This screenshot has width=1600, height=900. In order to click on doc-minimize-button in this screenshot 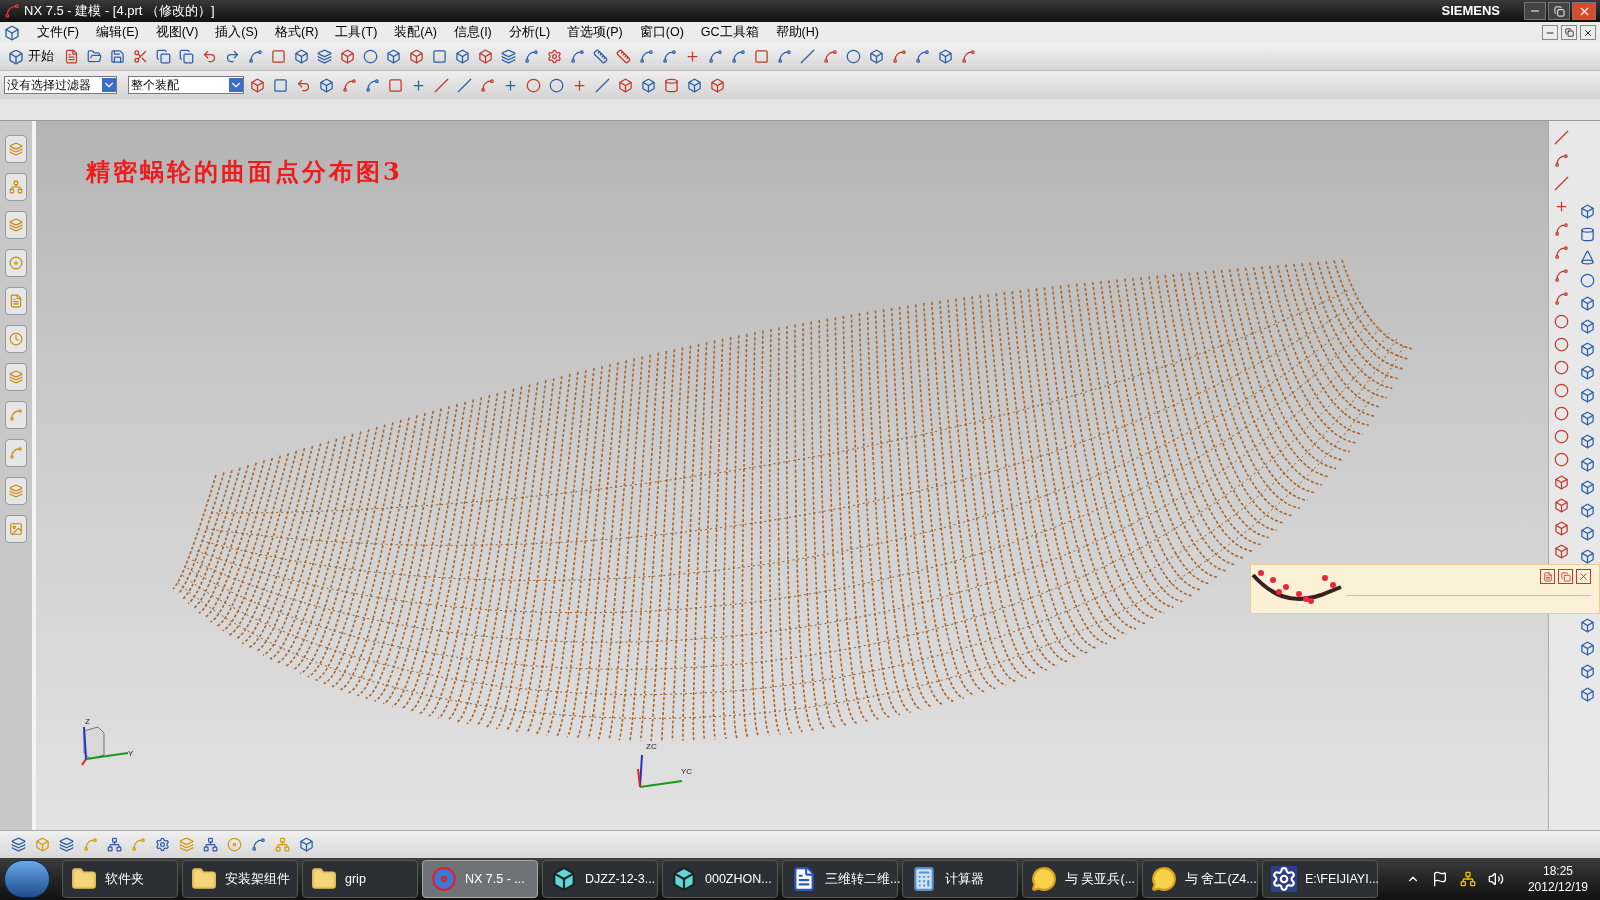, I will do `click(1550, 32)`.